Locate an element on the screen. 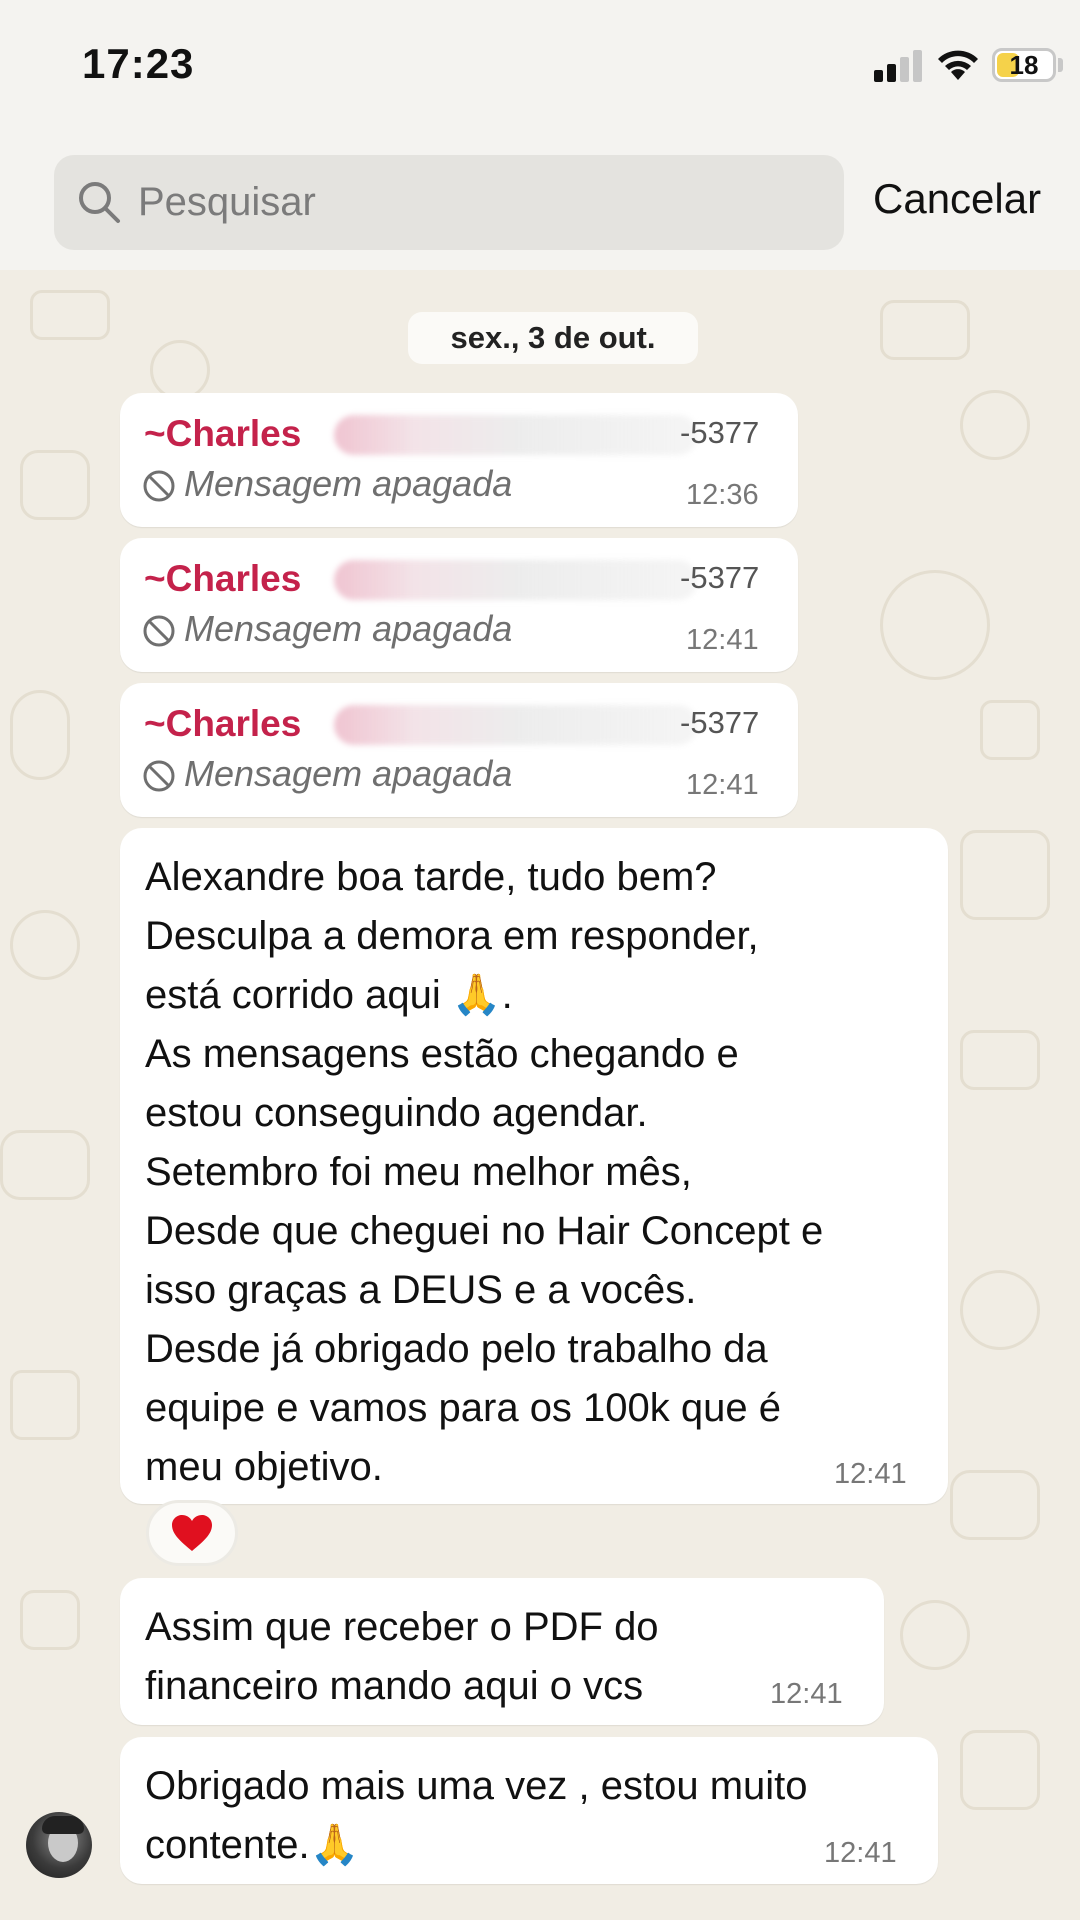 This screenshot has width=1080, height=1920. battery-icon: 18 is located at coordinates (1024, 65).